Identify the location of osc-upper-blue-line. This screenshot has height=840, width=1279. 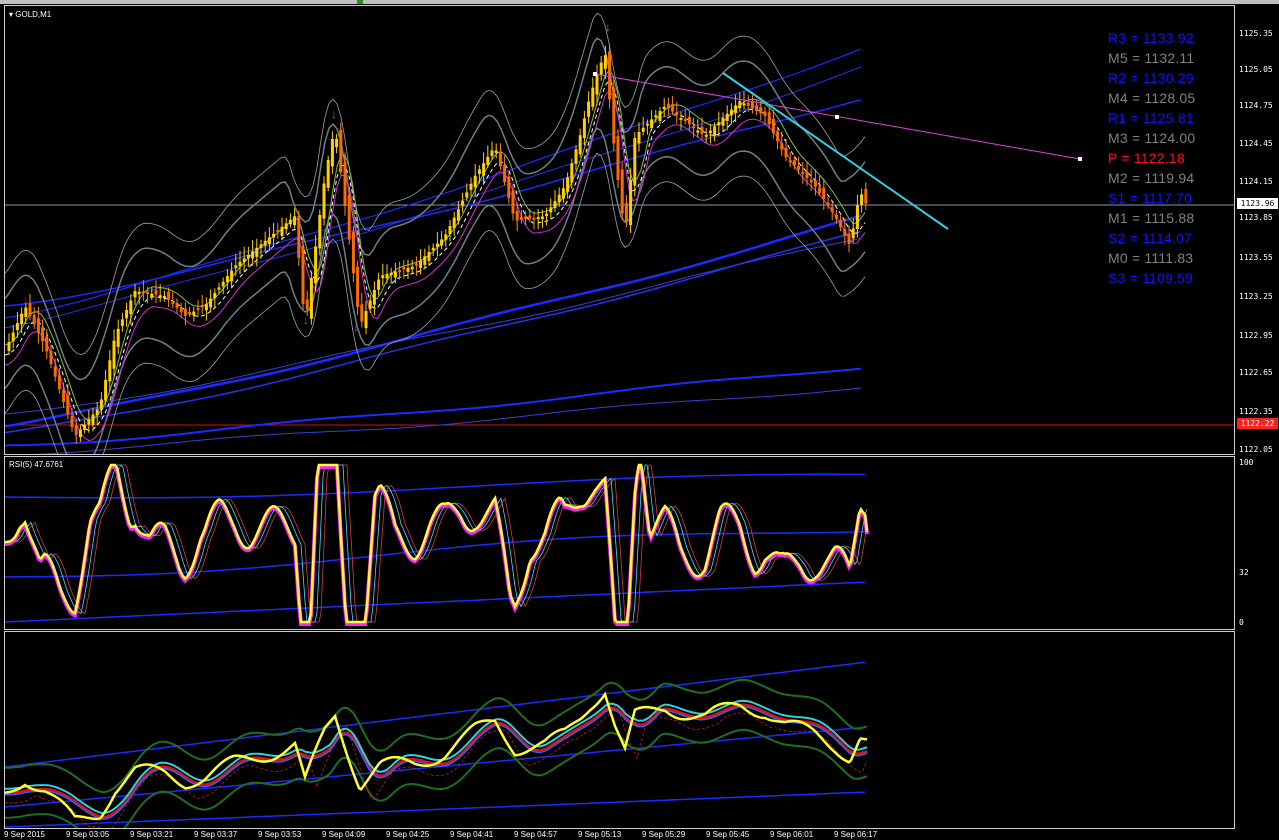
(435, 714).